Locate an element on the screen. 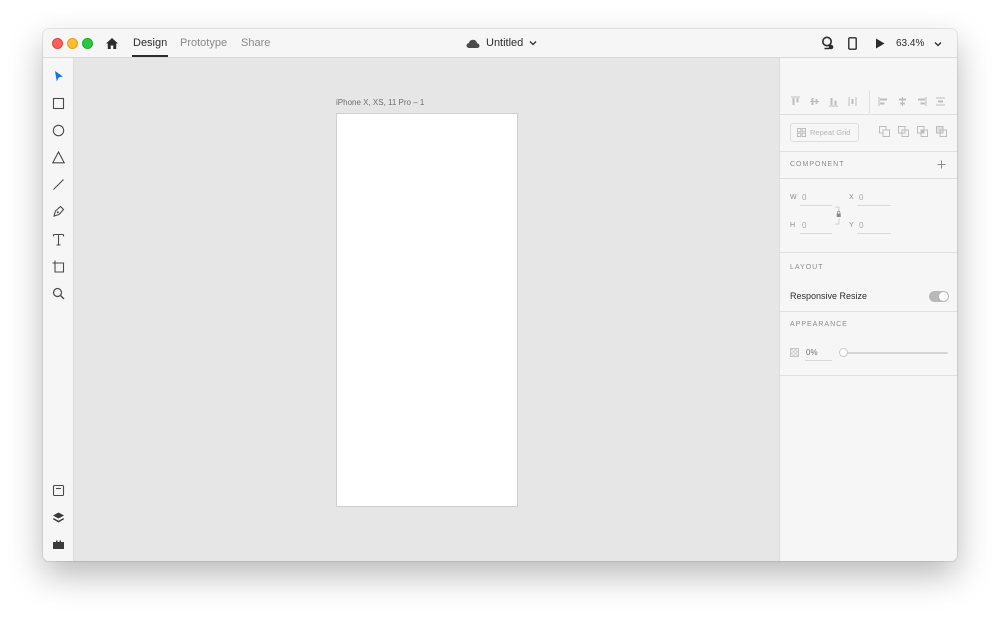  responsive-resize-toggle is located at coordinates (939, 296).